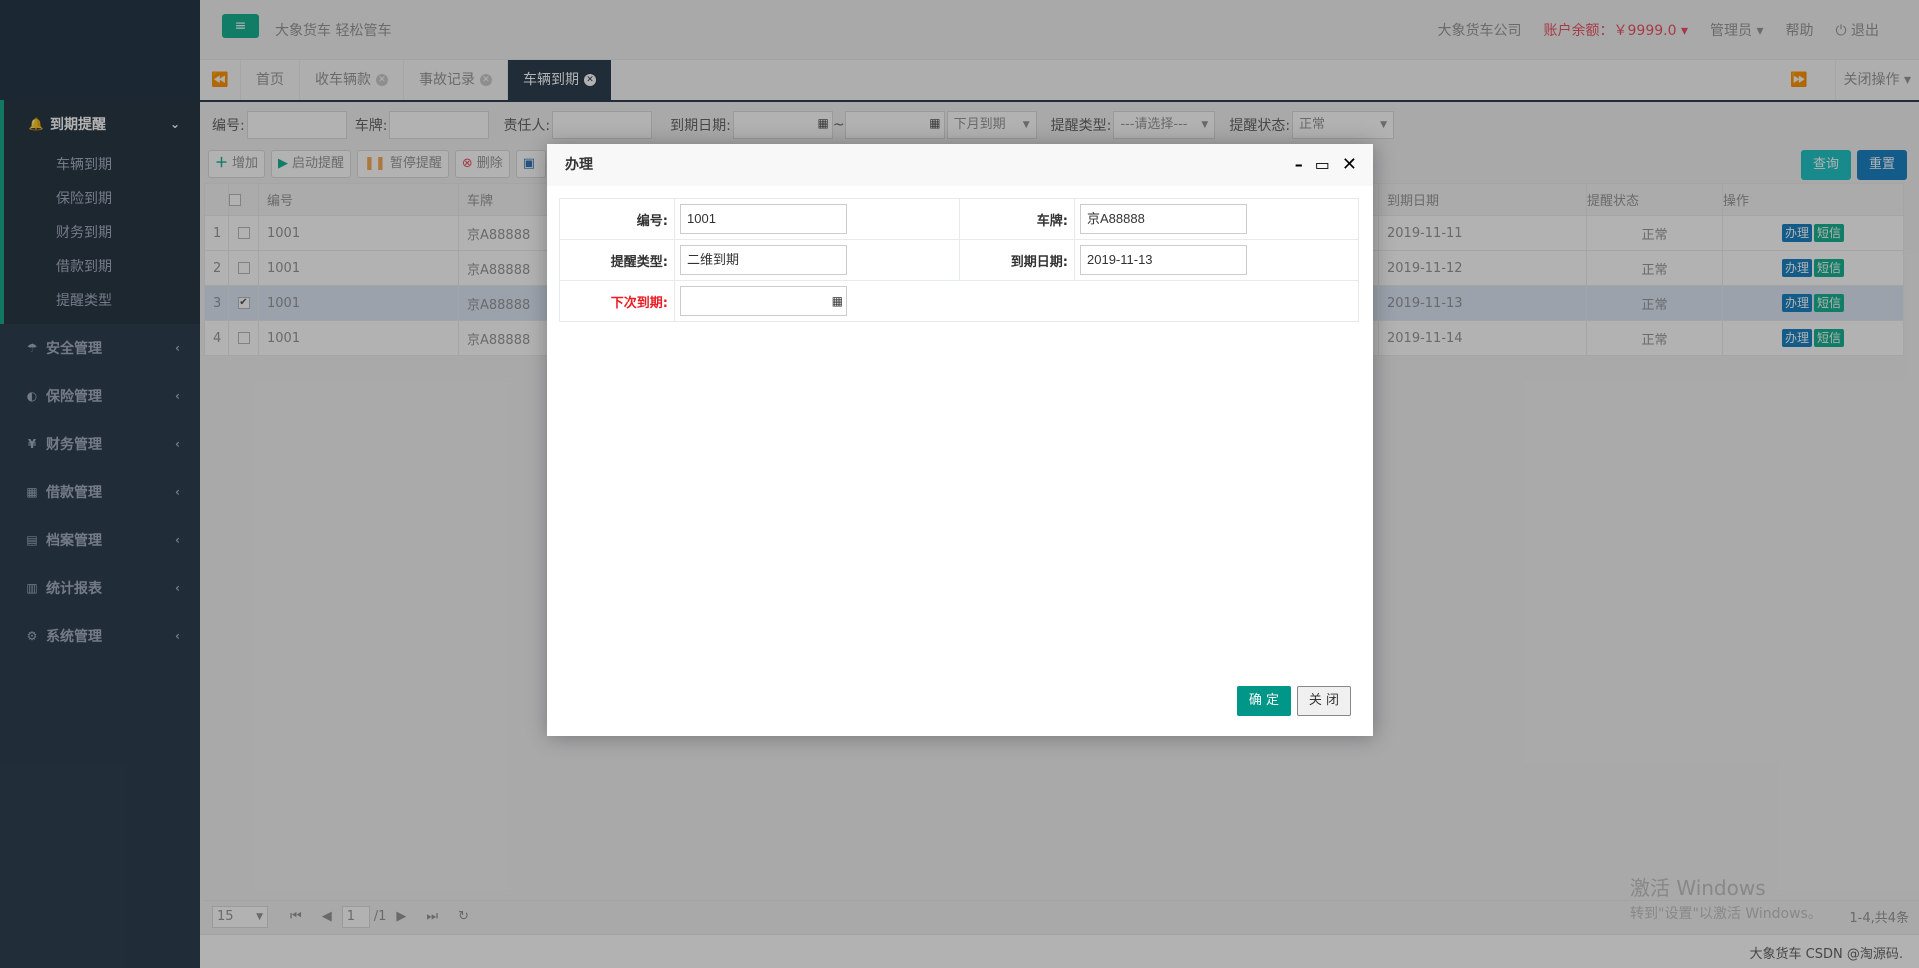 The width and height of the screenshot is (1919, 968). Describe the element at coordinates (837, 301) in the screenshot. I see `calendar-icon: ▦` at that location.